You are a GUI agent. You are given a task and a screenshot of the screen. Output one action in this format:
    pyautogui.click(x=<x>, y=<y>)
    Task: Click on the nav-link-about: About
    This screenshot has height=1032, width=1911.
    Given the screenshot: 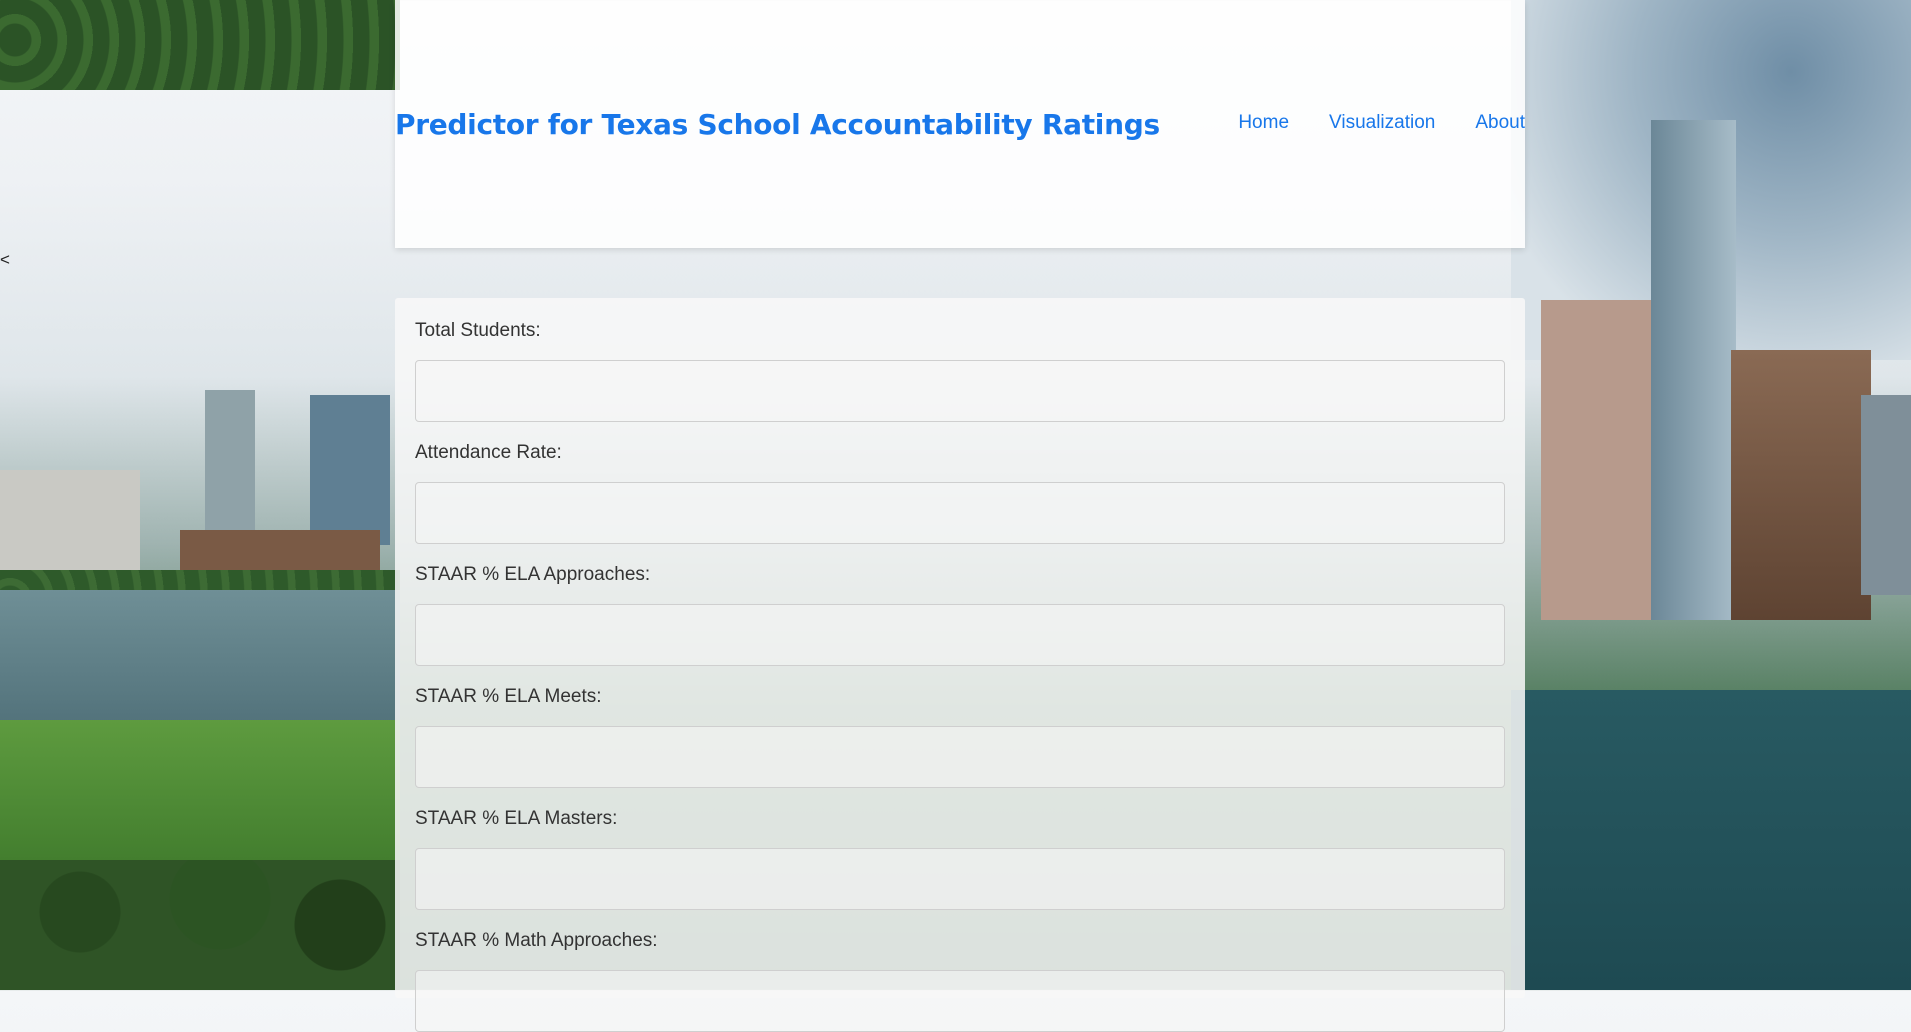 What is the action you would take?
    pyautogui.click(x=1500, y=123)
    